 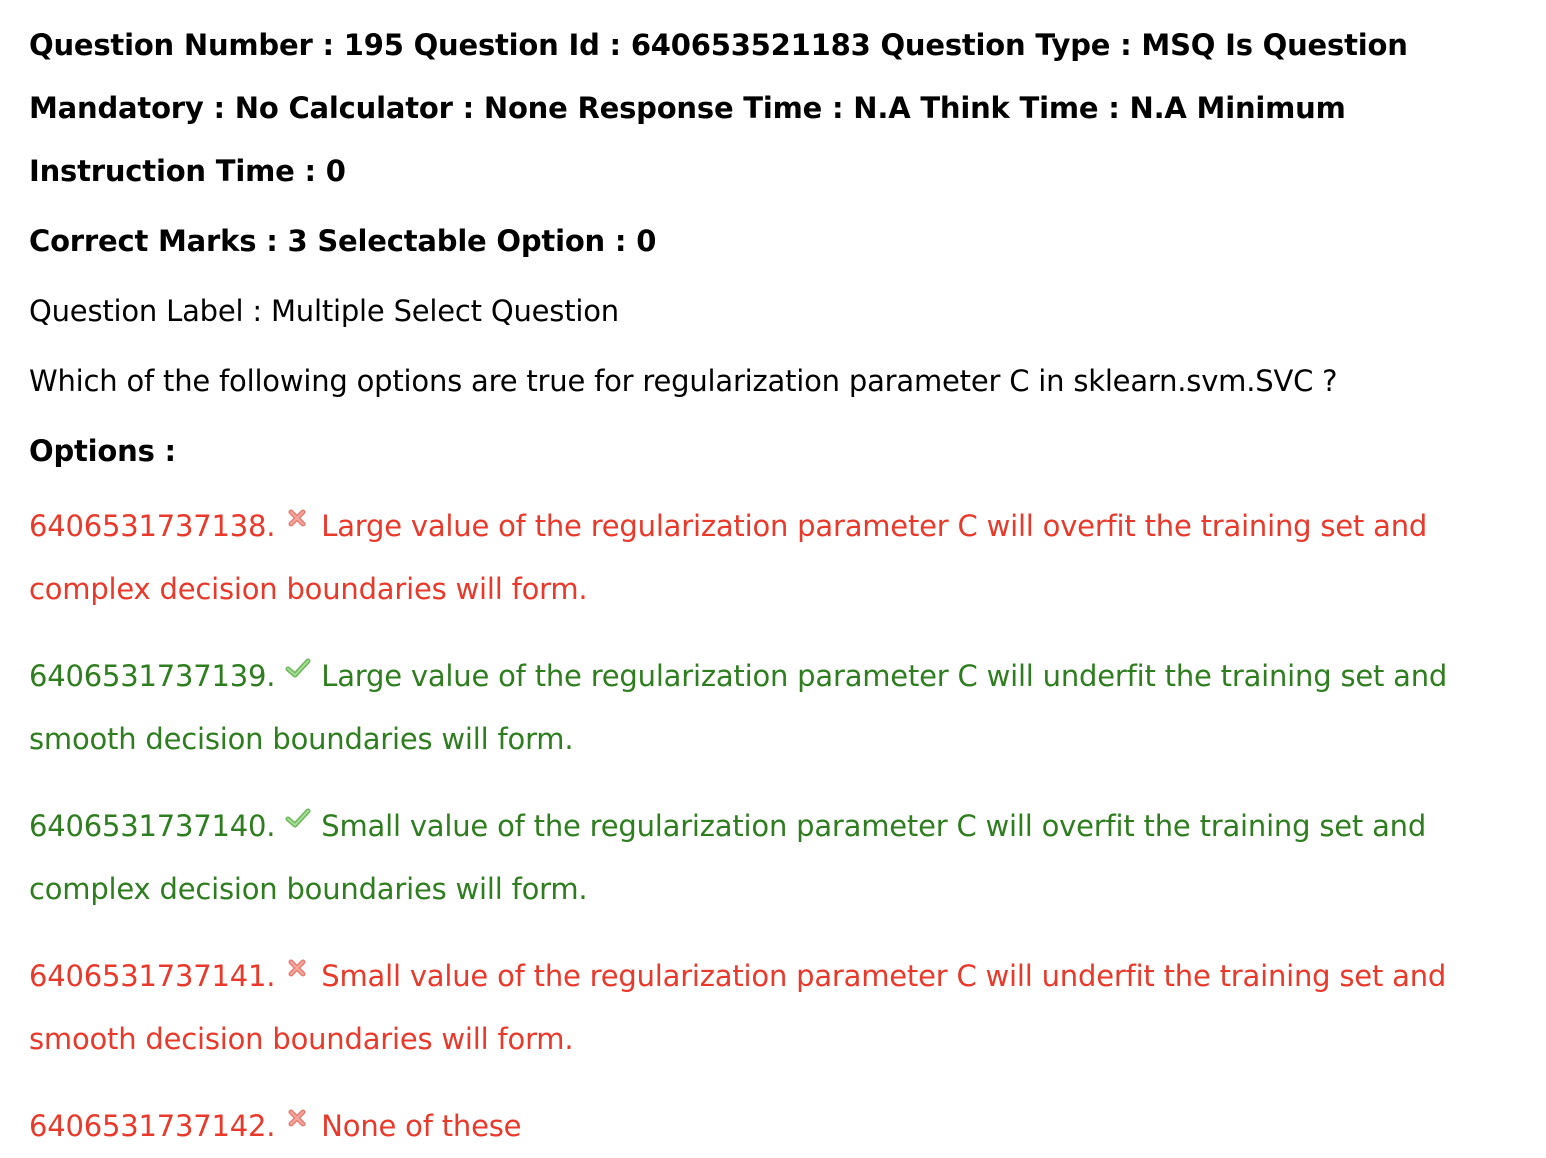 What do you see at coordinates (152, 976) in the screenshot?
I see `option-id: 6406531737141.` at bounding box center [152, 976].